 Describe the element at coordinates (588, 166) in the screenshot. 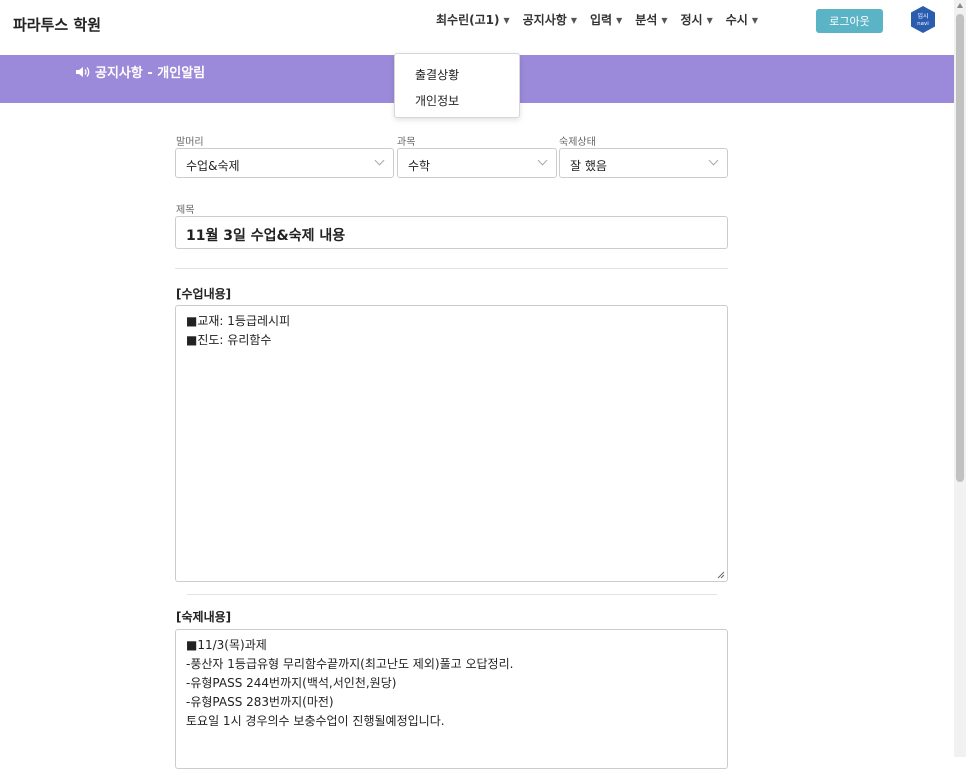

I see `homework-status-value: 잘 했음` at that location.